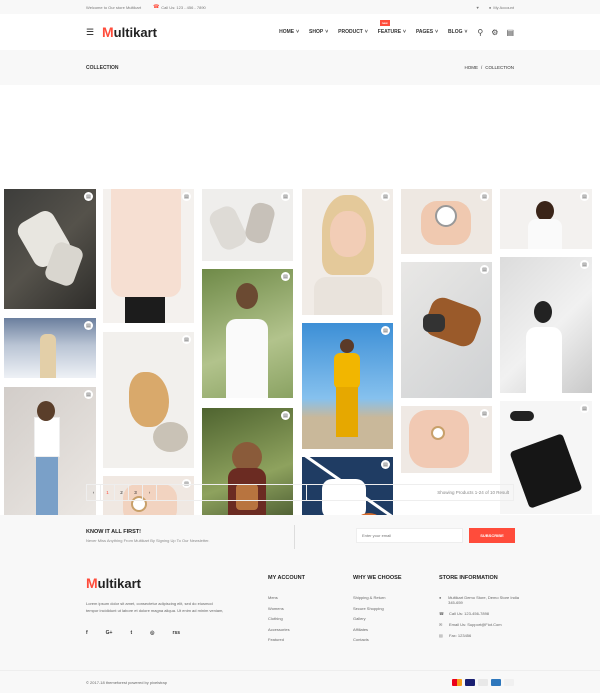 This screenshot has height=693, width=600. I want to click on page-2-button: 2, so click(122, 492).